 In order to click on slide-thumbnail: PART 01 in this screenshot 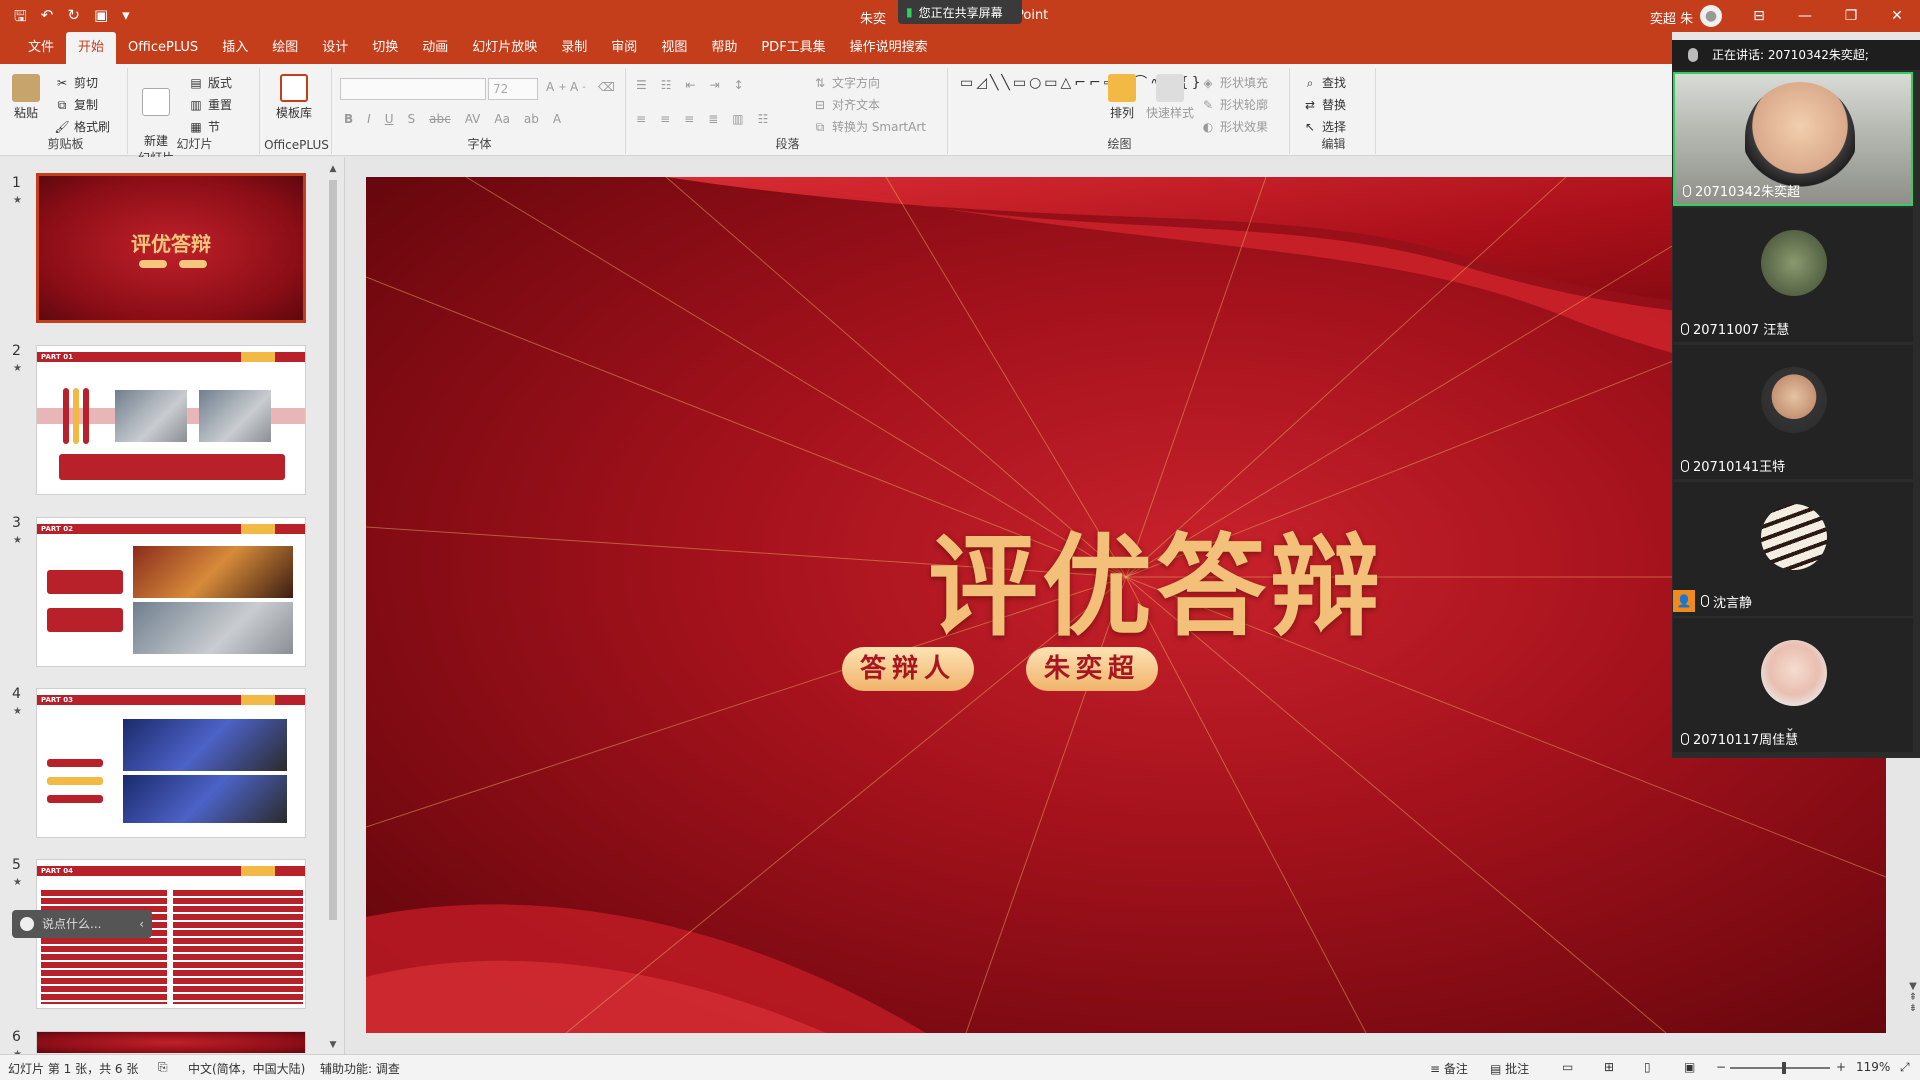, I will do `click(171, 420)`.